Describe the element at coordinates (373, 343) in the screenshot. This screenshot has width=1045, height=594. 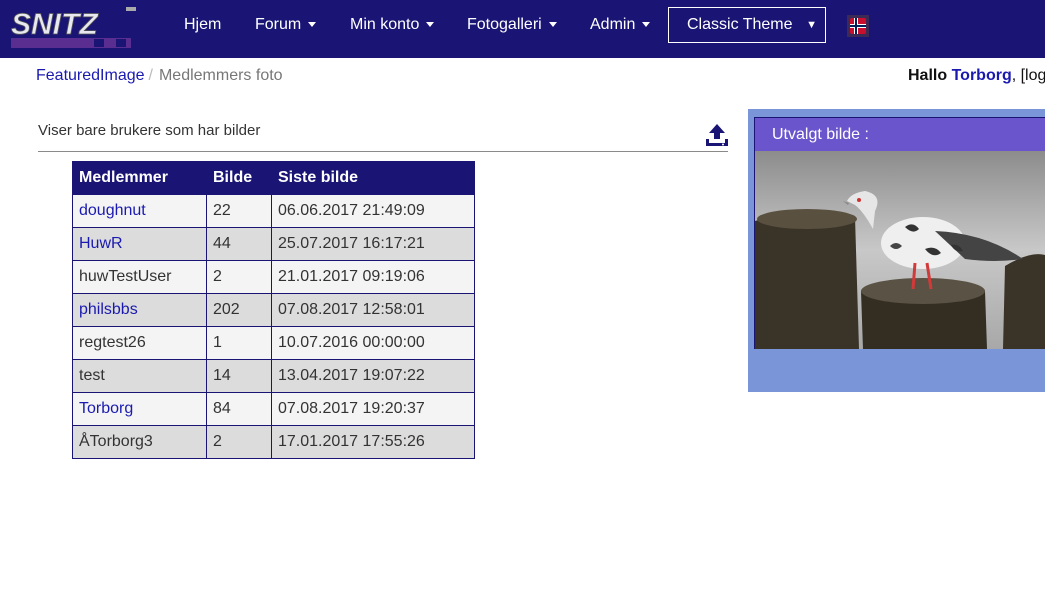
I see `last-image-date: 10.07.2016 00:00:00` at that location.